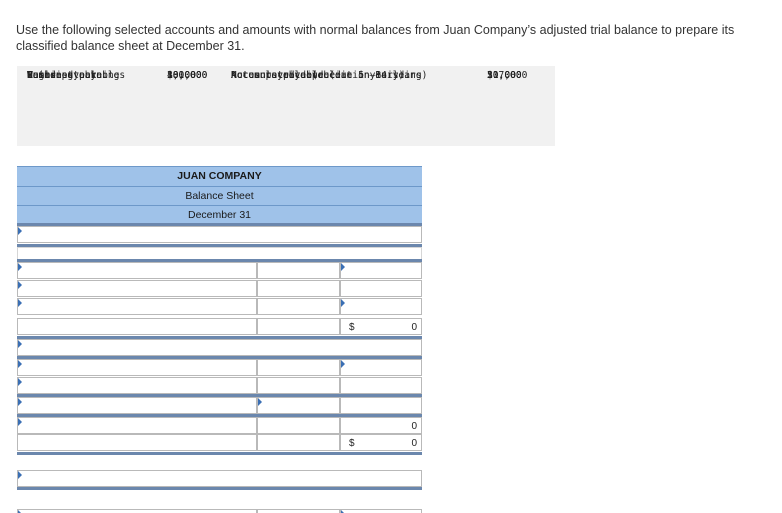 The height and width of the screenshot is (513, 782). I want to click on subtotal-value: 0, so click(414, 426).